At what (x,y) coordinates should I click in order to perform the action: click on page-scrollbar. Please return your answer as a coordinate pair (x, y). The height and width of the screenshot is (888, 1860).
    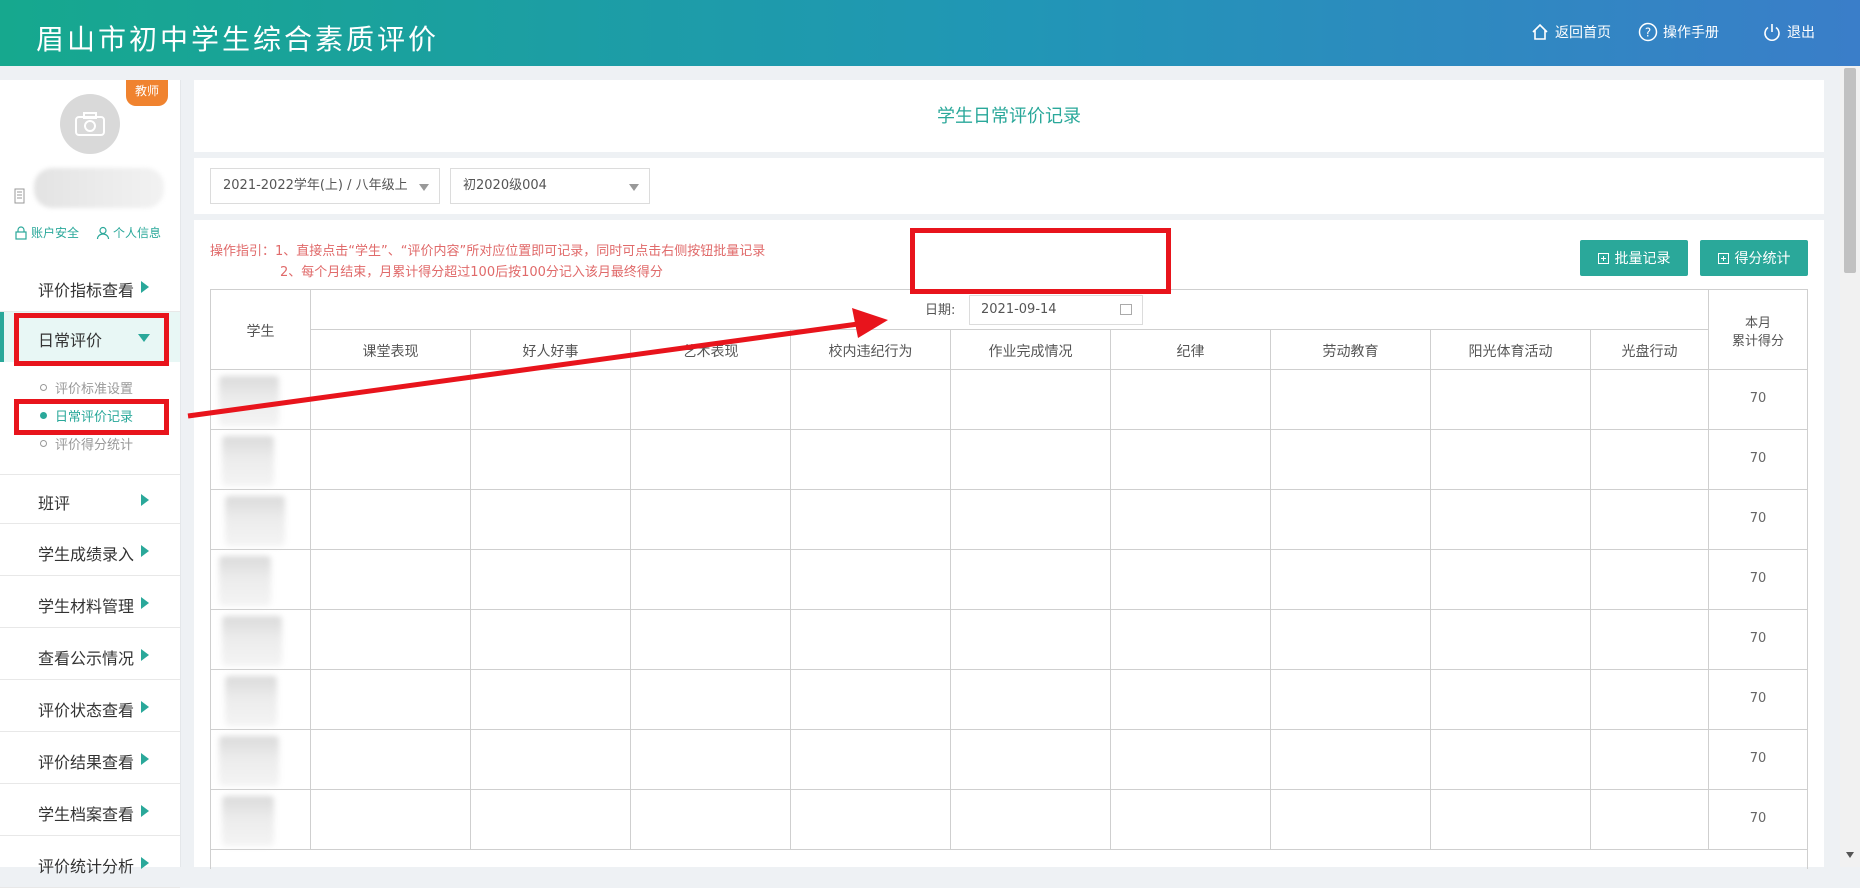
    Looking at the image, I should click on (1850, 466).